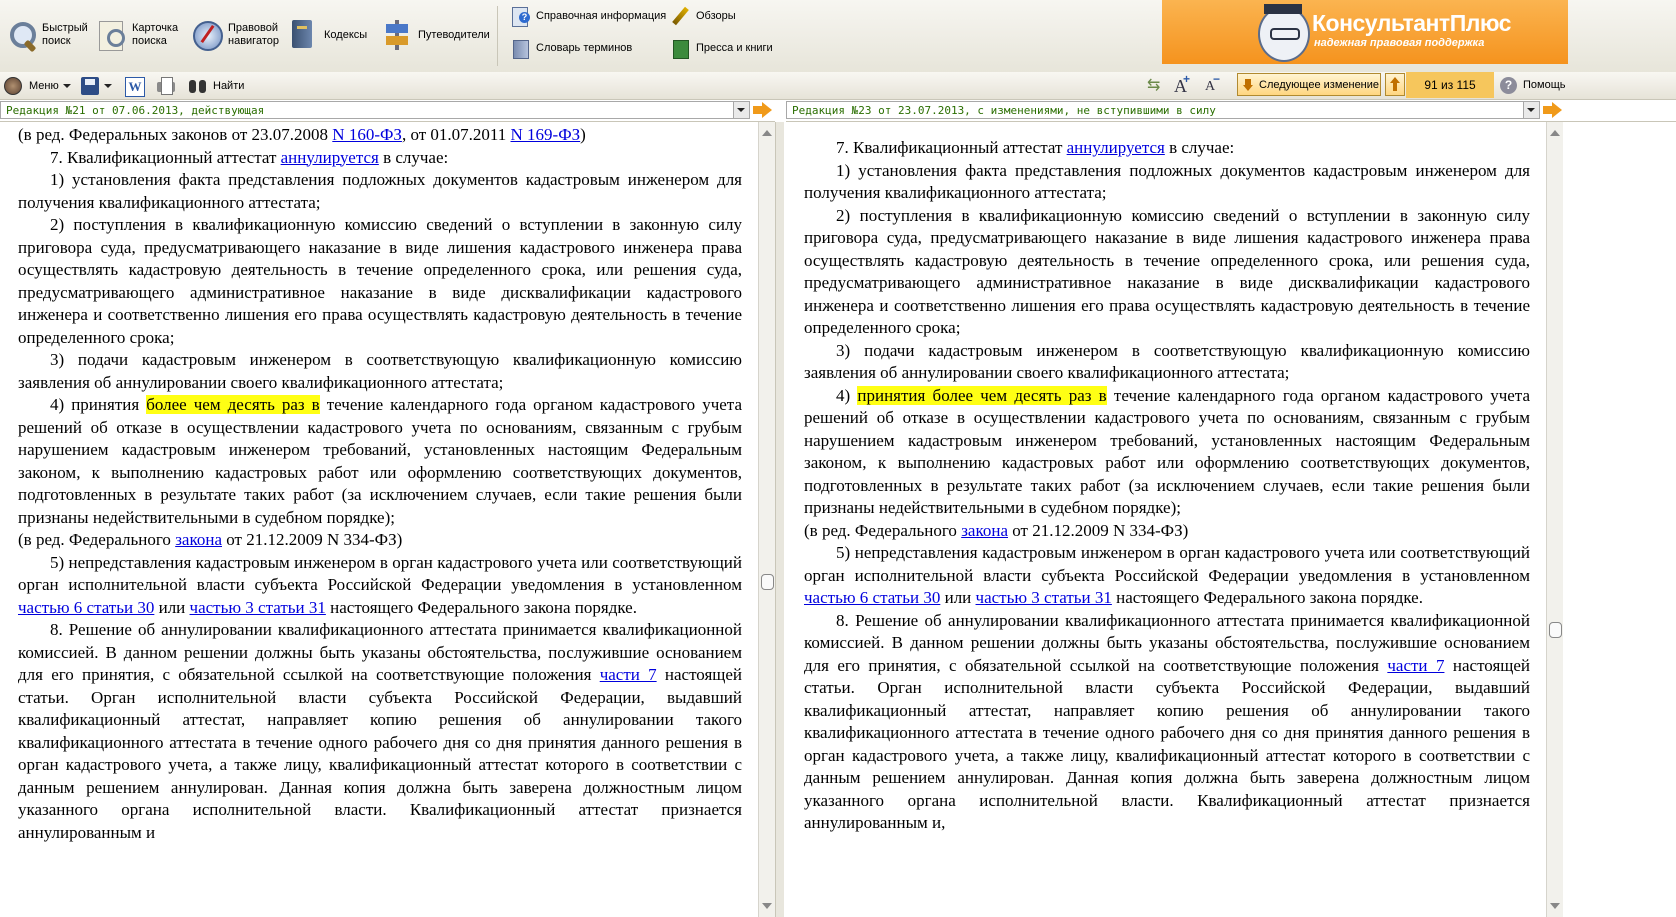  I want to click on zoom-out-button, so click(1212, 84).